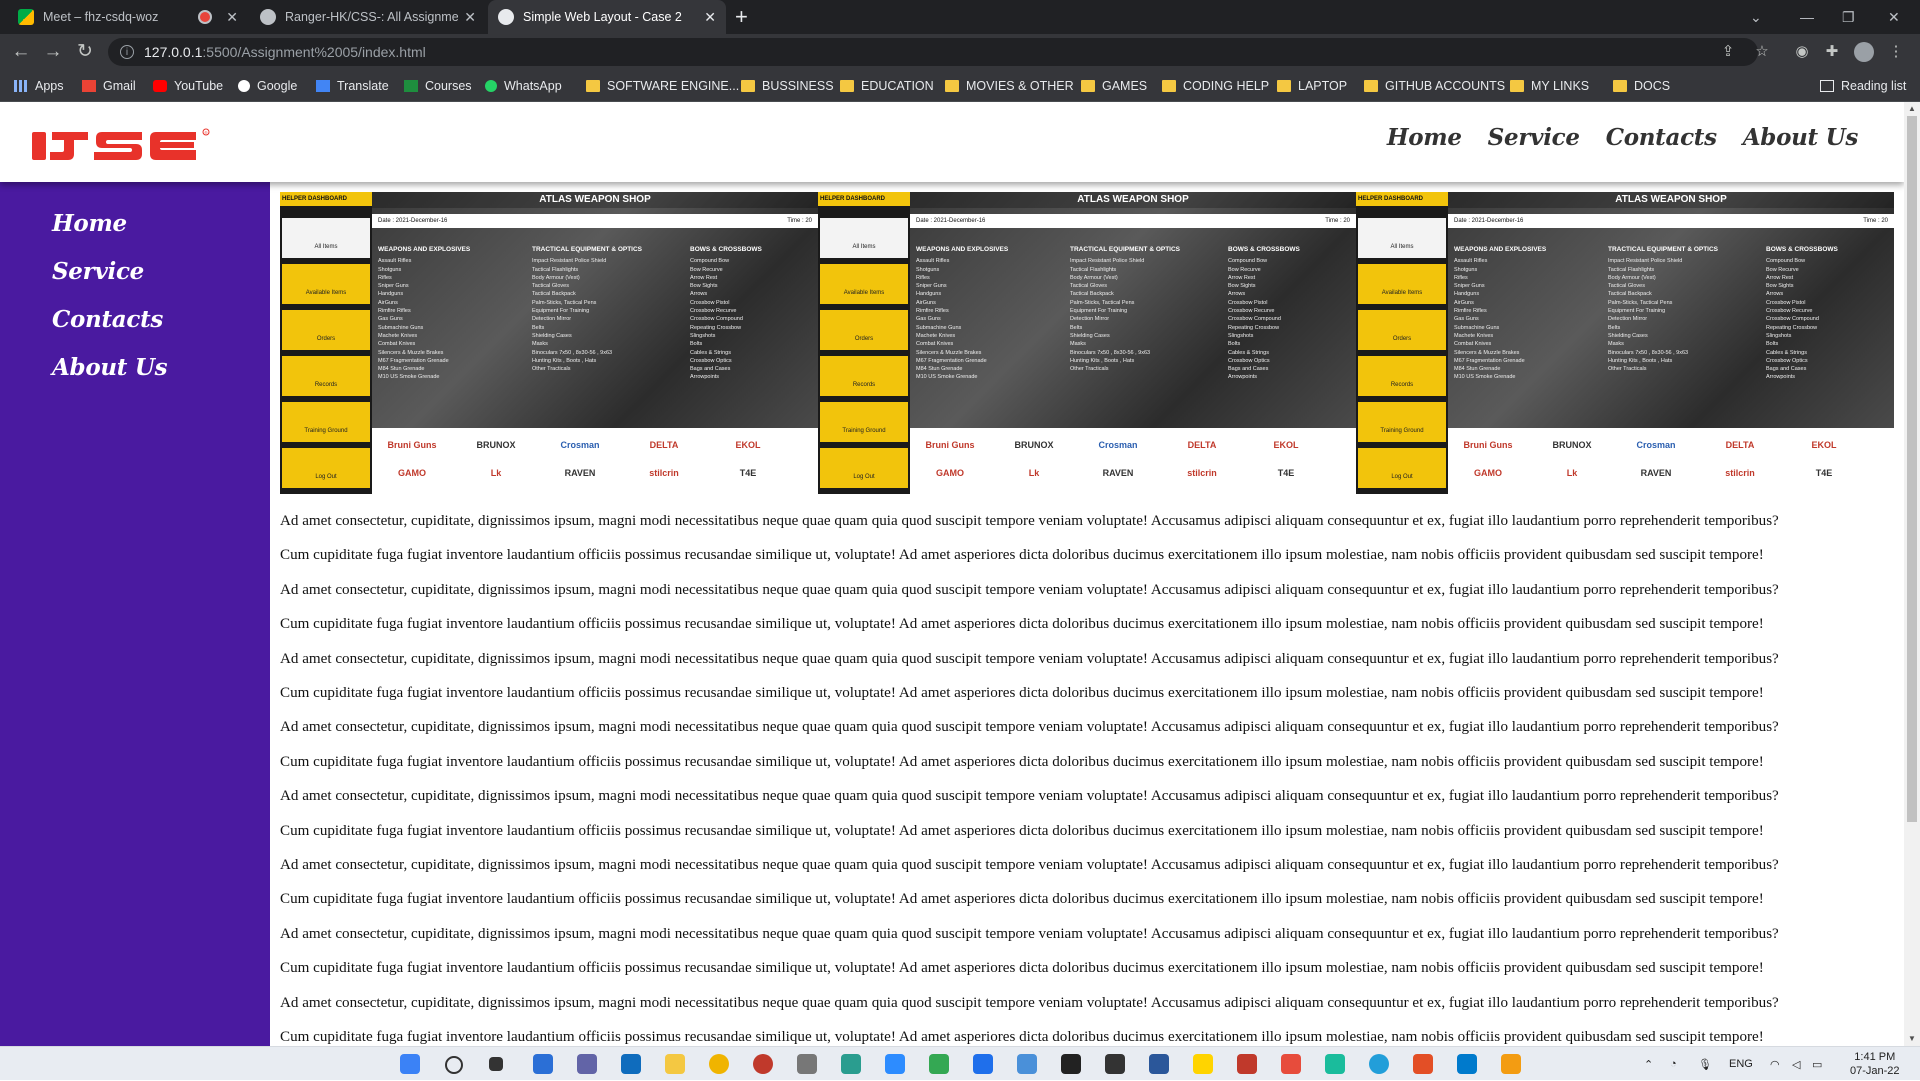  Describe the element at coordinates (1549, 86) in the screenshot. I see `bookmark-folder: MY LINKS` at that location.